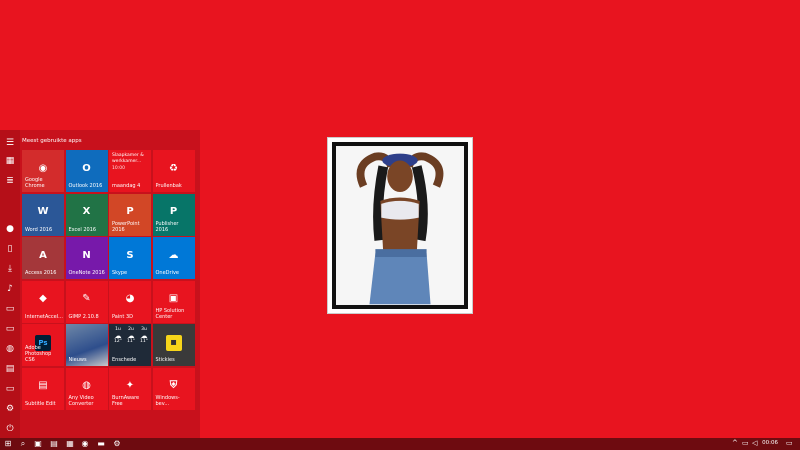 This screenshot has height=450, width=800. I want to click on windows-start-icon: ⊞, so click(8, 444).